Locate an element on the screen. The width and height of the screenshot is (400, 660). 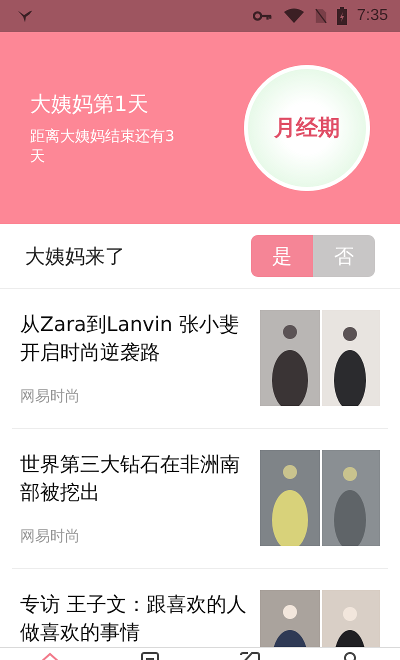
cycle-day-title: 大姨妈第1天 is located at coordinates (90, 104).